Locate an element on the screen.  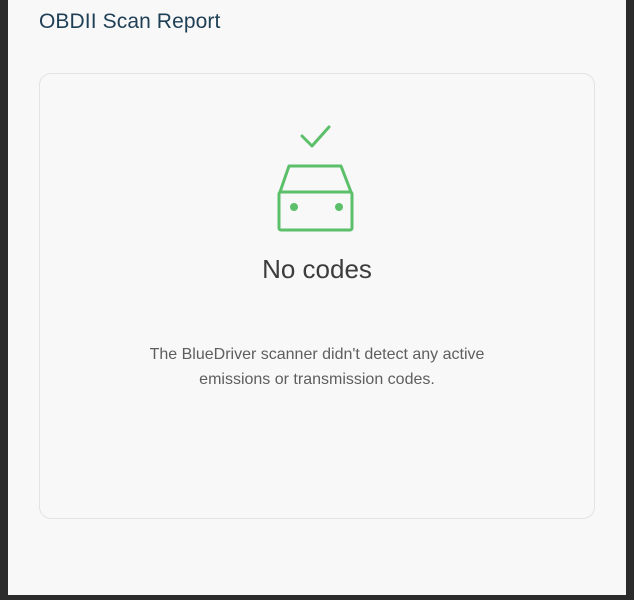
car-front-icon is located at coordinates (315, 198).